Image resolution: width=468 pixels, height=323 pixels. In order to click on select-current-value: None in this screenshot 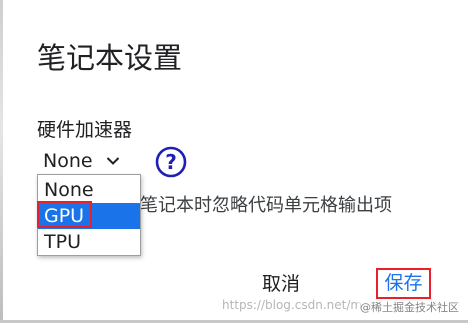, I will do `click(68, 161)`.